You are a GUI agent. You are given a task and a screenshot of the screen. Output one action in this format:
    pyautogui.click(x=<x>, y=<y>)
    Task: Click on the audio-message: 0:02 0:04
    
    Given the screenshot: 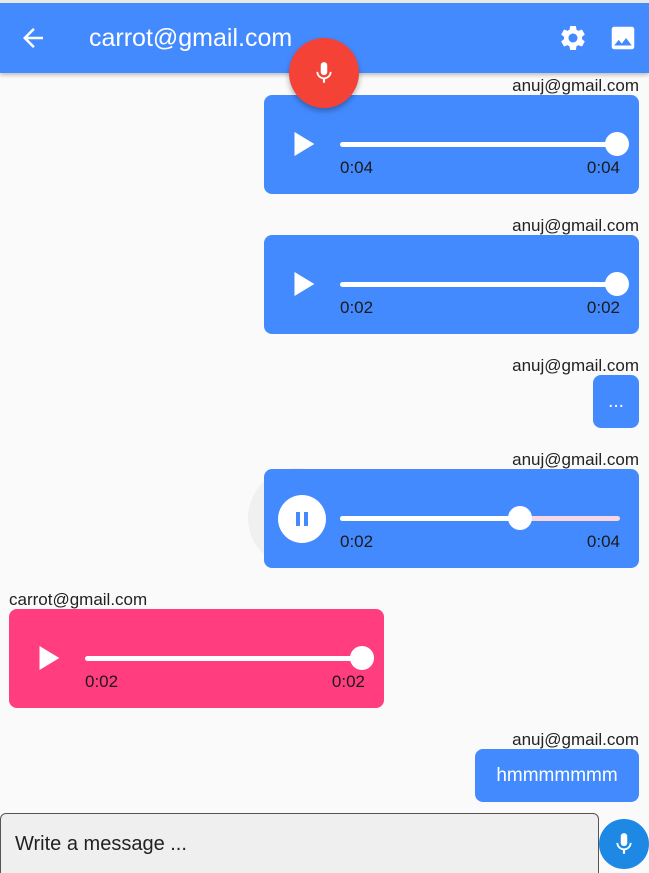 What is the action you would take?
    pyautogui.click(x=451, y=518)
    